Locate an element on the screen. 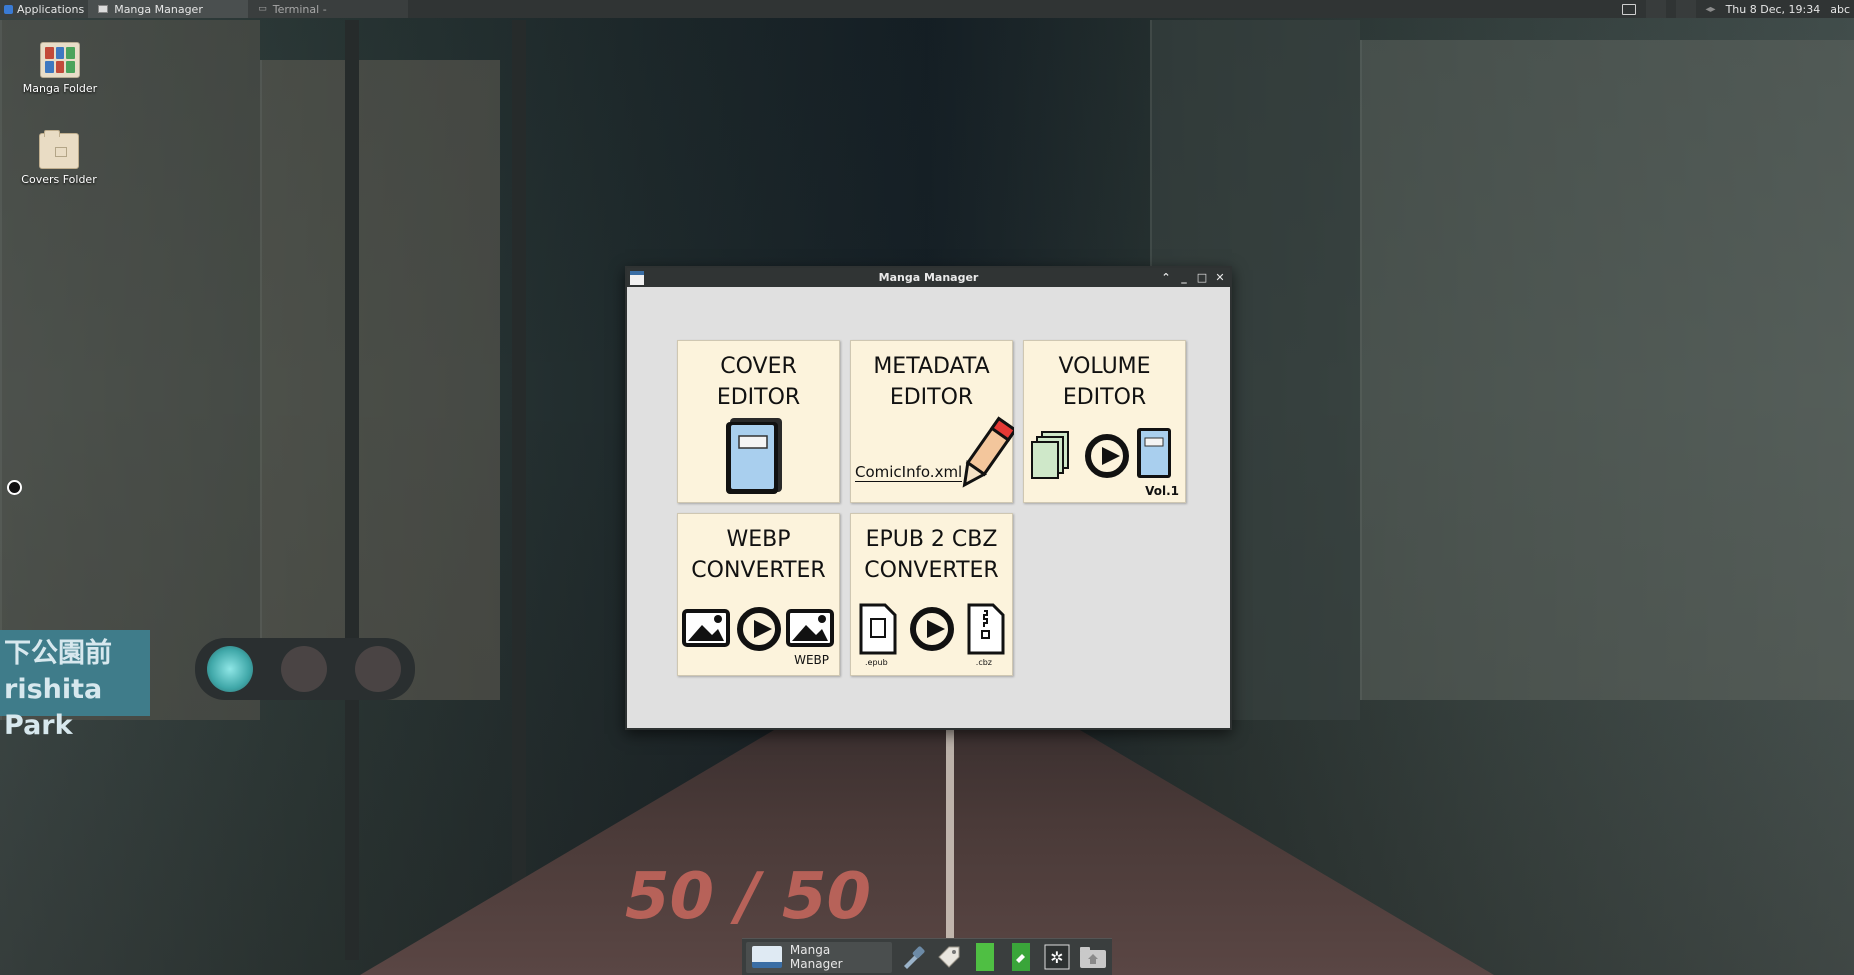 The height and width of the screenshot is (975, 1854). bottom-dock: Manga Manager ✲ is located at coordinates (927, 956).